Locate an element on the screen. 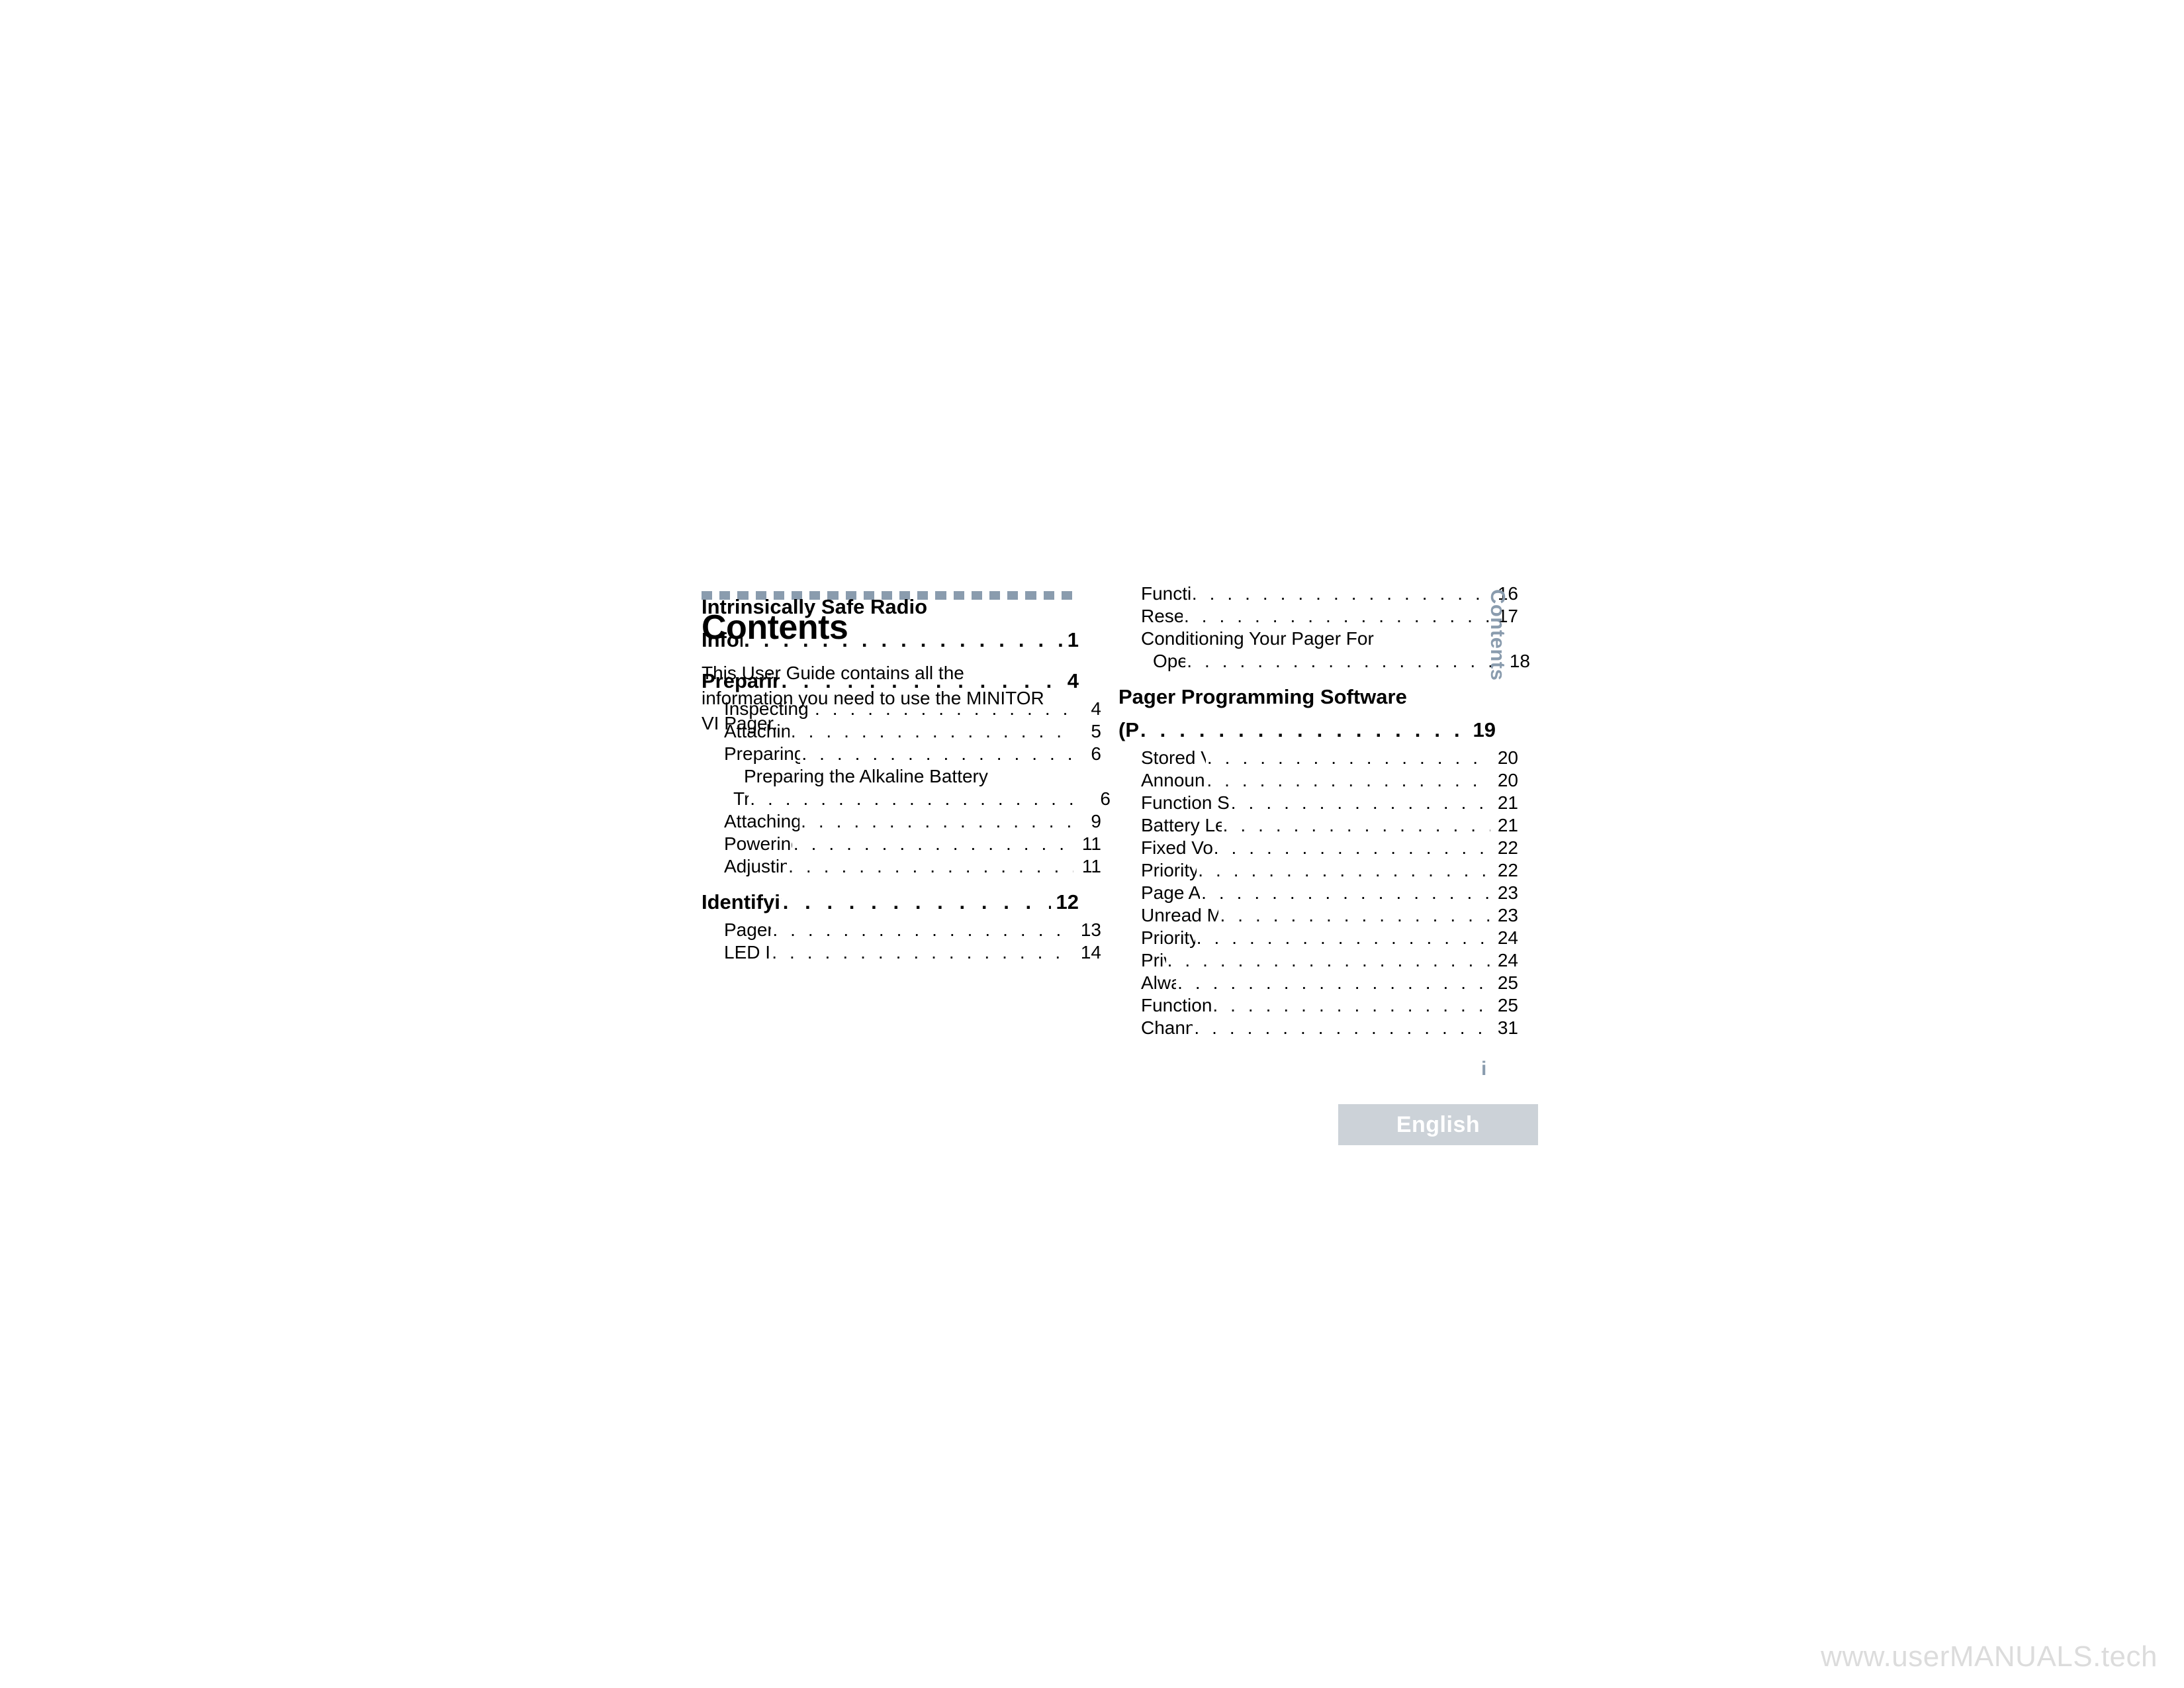 The image size is (2184, 1688). toc-entry-page: 6 is located at coordinates (1105, 798).